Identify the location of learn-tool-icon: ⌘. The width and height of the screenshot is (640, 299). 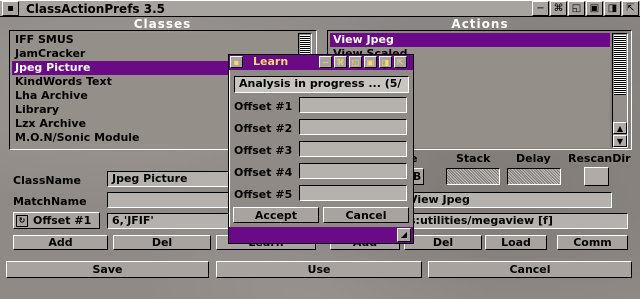
(340, 62).